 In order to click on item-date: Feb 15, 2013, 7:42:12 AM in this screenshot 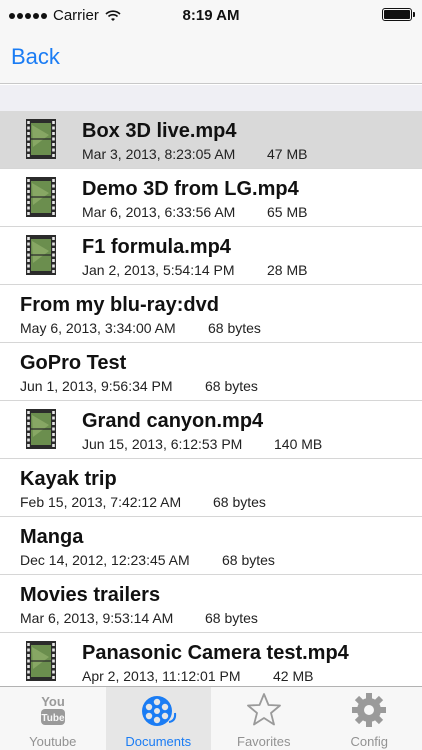, I will do `click(101, 502)`.